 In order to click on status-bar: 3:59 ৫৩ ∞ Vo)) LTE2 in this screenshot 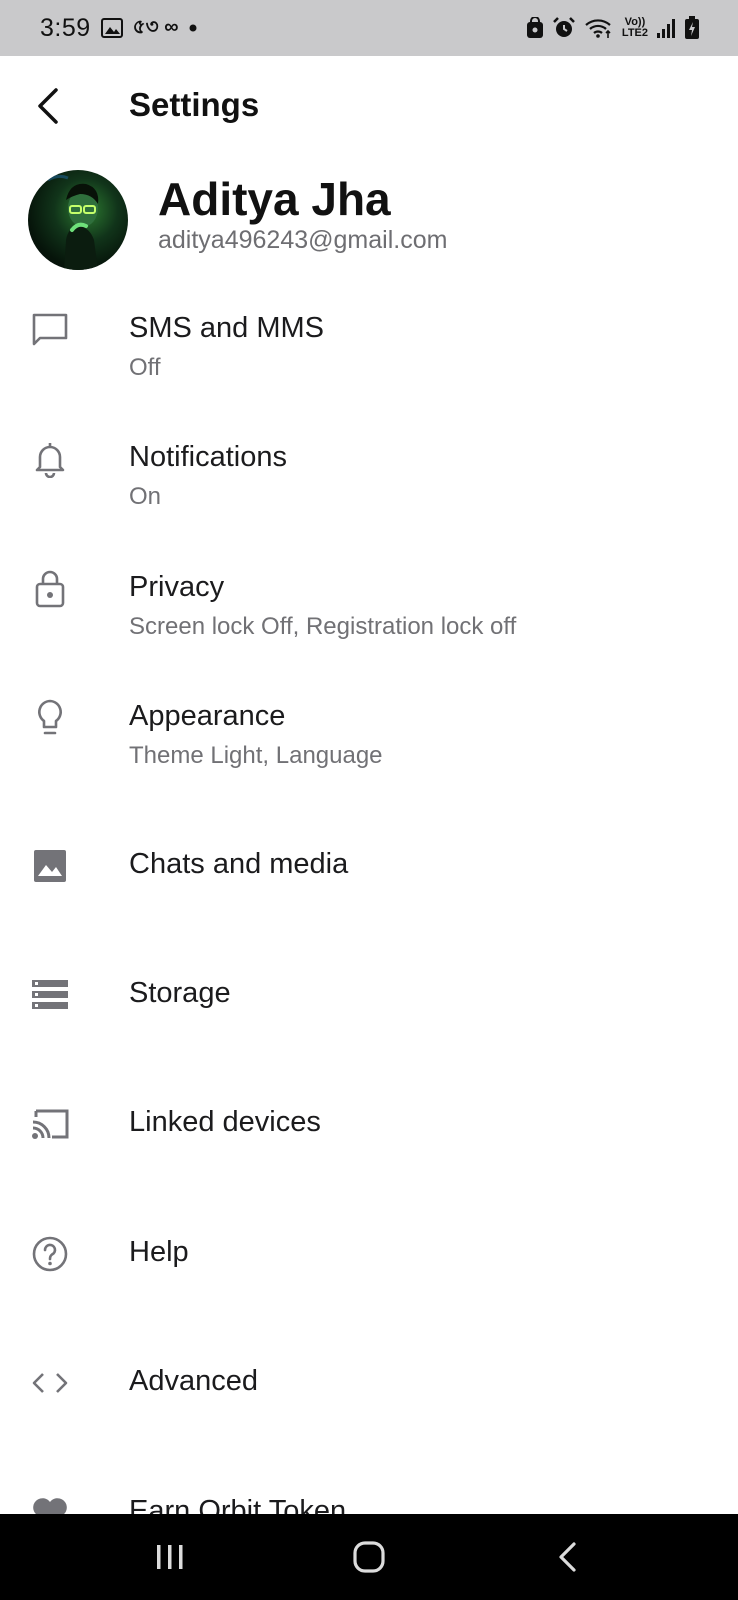, I will do `click(369, 28)`.